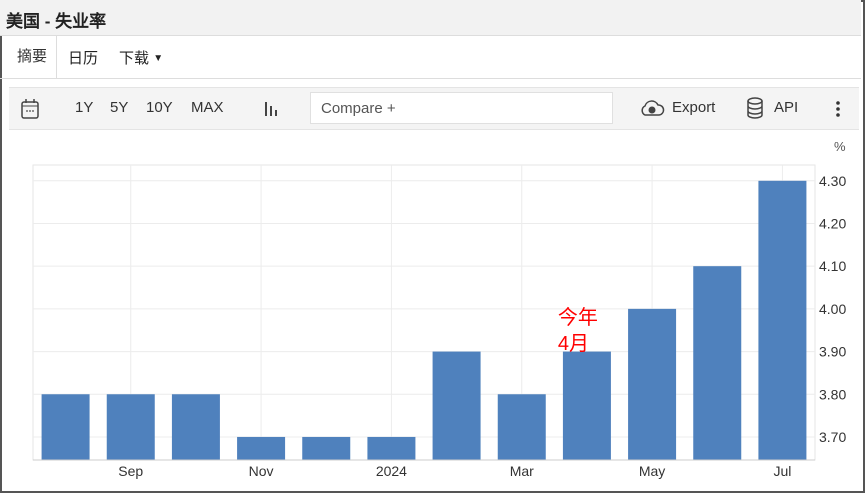  I want to click on x-tick-label: May, so click(652, 471).